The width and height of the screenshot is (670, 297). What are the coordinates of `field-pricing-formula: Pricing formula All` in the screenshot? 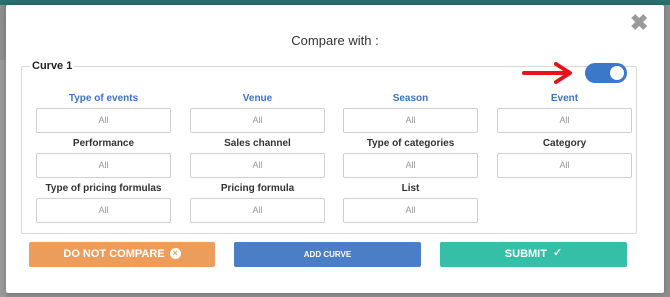 It's located at (257, 203).